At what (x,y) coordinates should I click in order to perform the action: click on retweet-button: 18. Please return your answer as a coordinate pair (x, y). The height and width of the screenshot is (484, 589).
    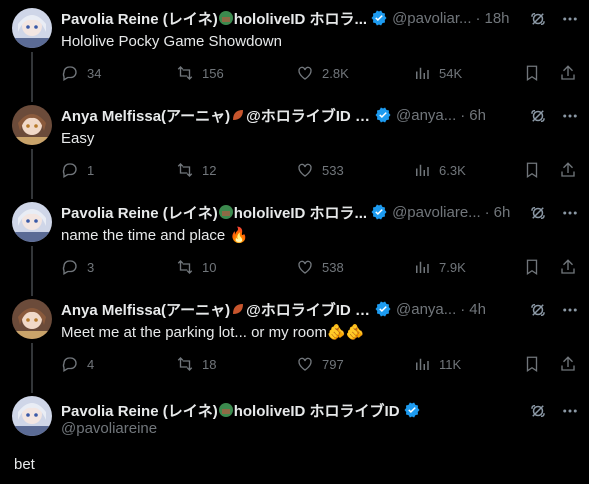
    Looking at the image, I should click on (236, 364).